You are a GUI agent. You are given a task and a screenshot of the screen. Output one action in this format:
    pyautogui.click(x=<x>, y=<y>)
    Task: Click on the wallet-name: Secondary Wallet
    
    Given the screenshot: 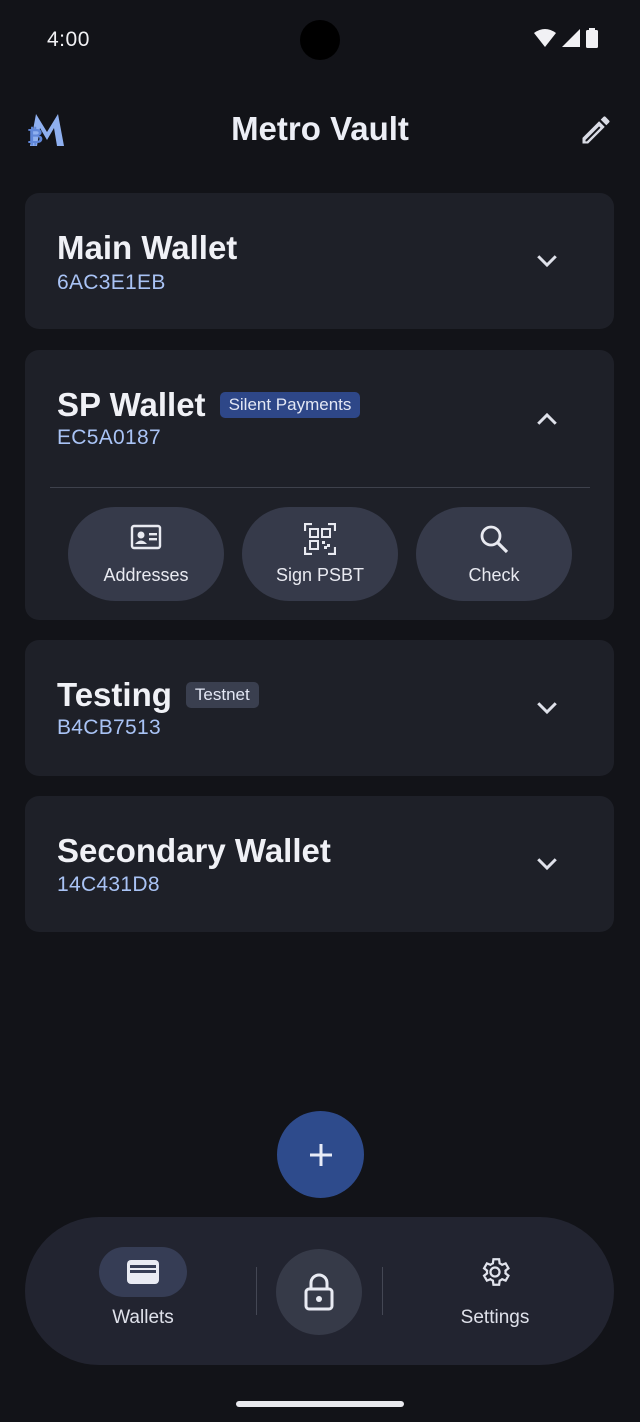 What is the action you would take?
    pyautogui.click(x=194, y=850)
    